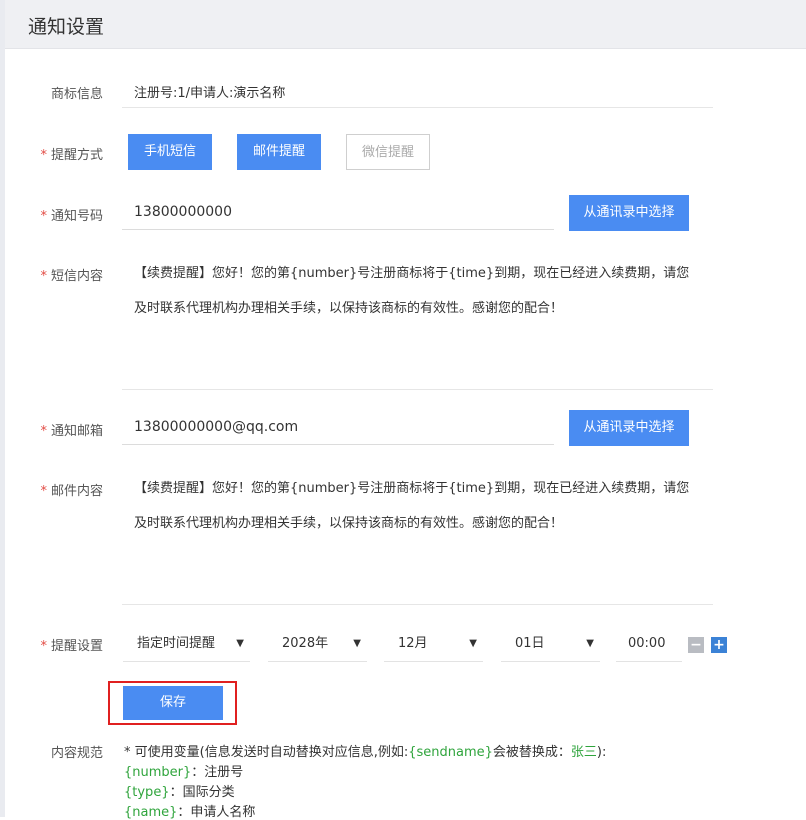  What do you see at coordinates (66, 27) in the screenshot?
I see `page-title: 通知设置` at bounding box center [66, 27].